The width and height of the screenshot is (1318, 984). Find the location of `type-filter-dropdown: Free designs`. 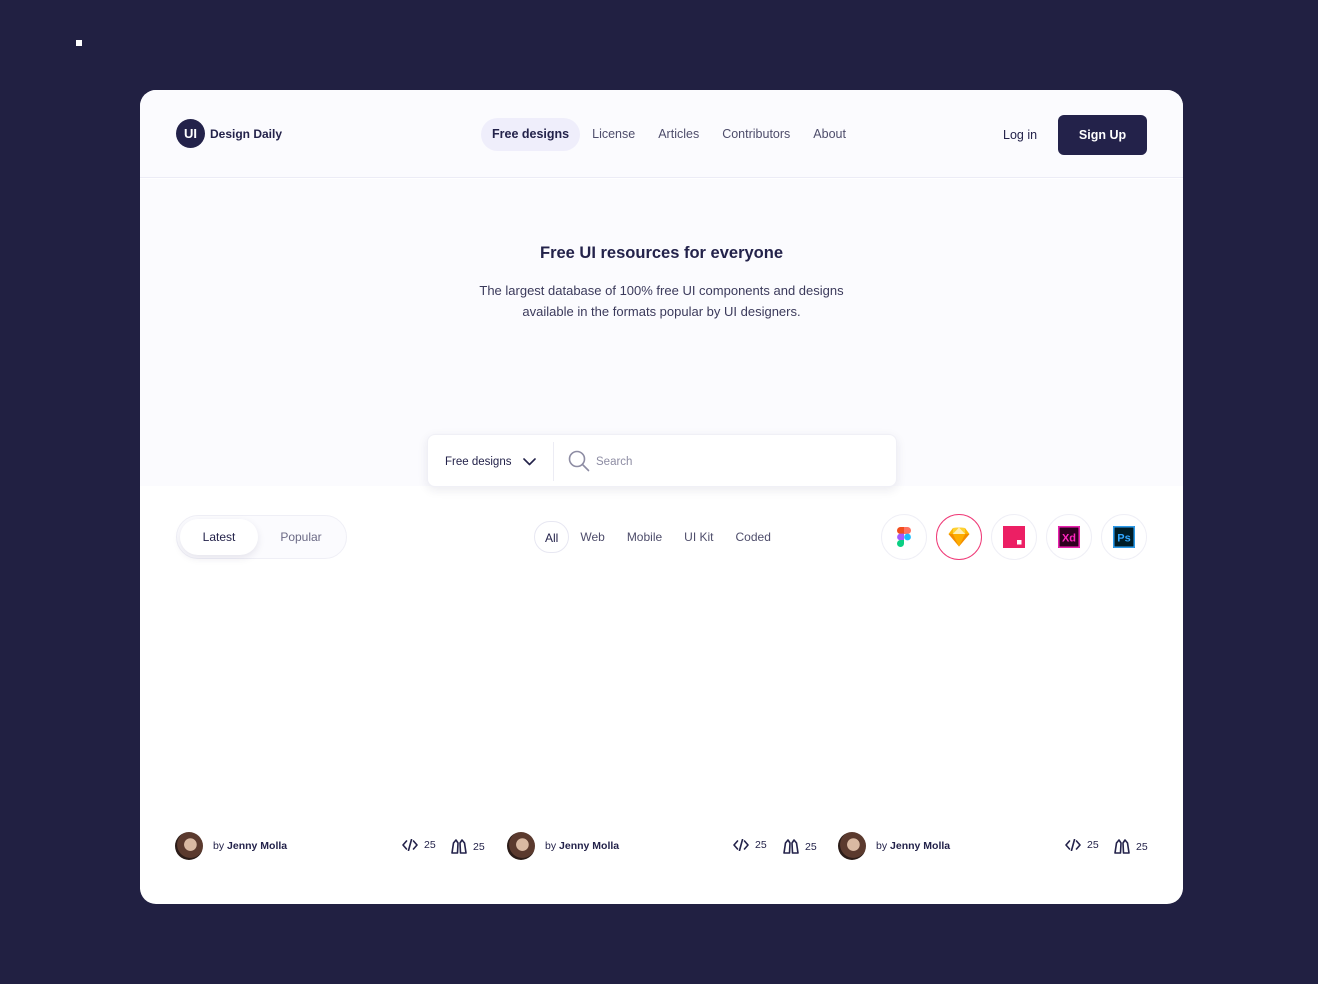

type-filter-dropdown: Free designs is located at coordinates (491, 461).